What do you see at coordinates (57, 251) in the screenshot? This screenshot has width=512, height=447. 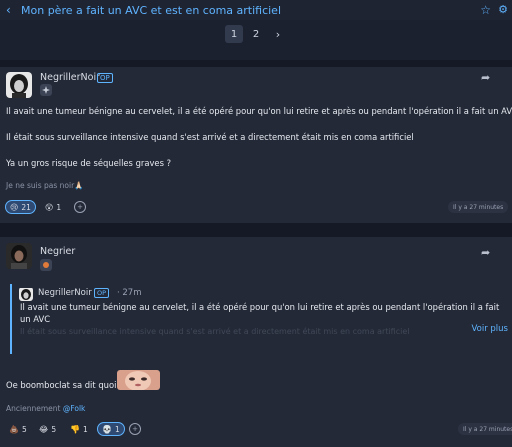 I see `post-author: Negrier` at bounding box center [57, 251].